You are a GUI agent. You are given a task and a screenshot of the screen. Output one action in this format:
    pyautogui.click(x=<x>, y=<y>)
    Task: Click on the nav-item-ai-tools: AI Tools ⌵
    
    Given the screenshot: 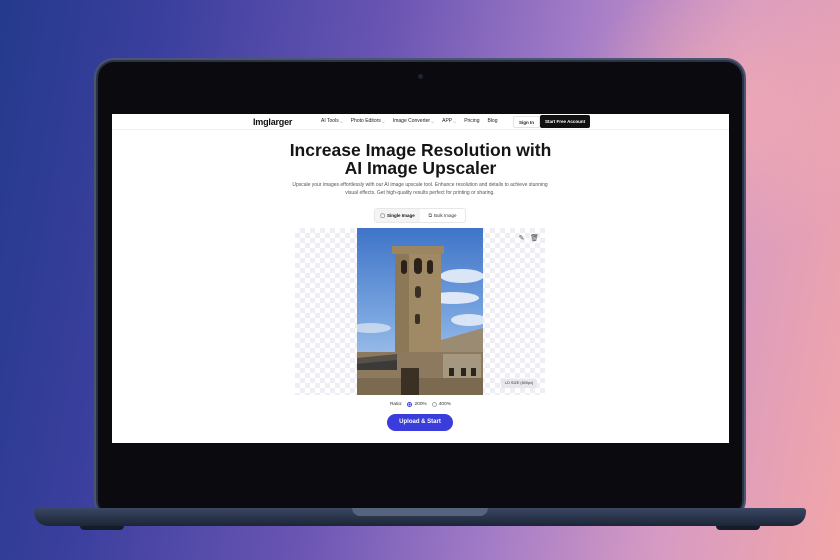 What is the action you would take?
    pyautogui.click(x=332, y=121)
    